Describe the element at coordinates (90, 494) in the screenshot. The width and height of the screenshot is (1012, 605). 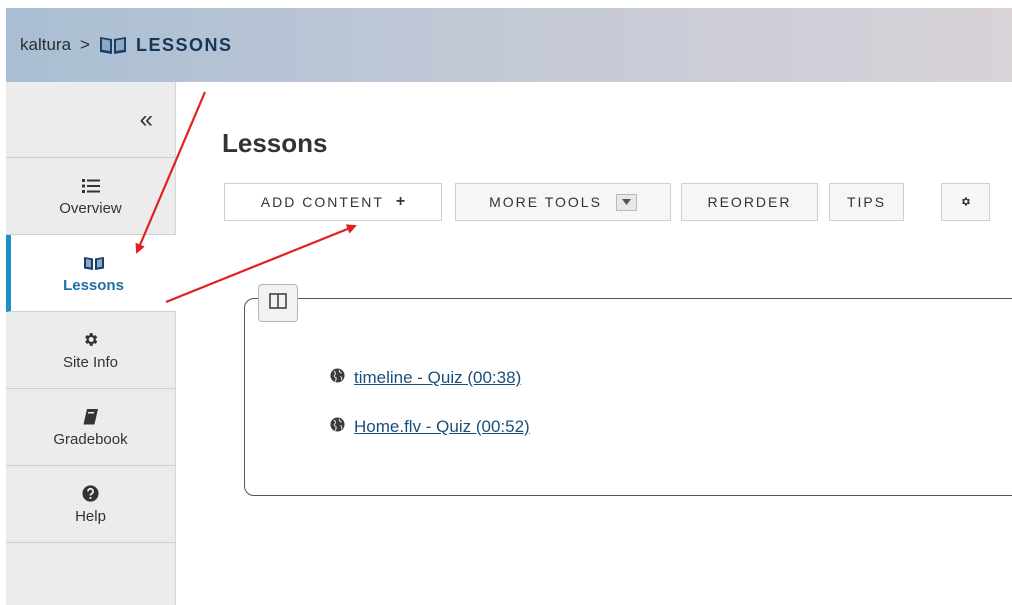
I see `question-circle-icon` at that location.